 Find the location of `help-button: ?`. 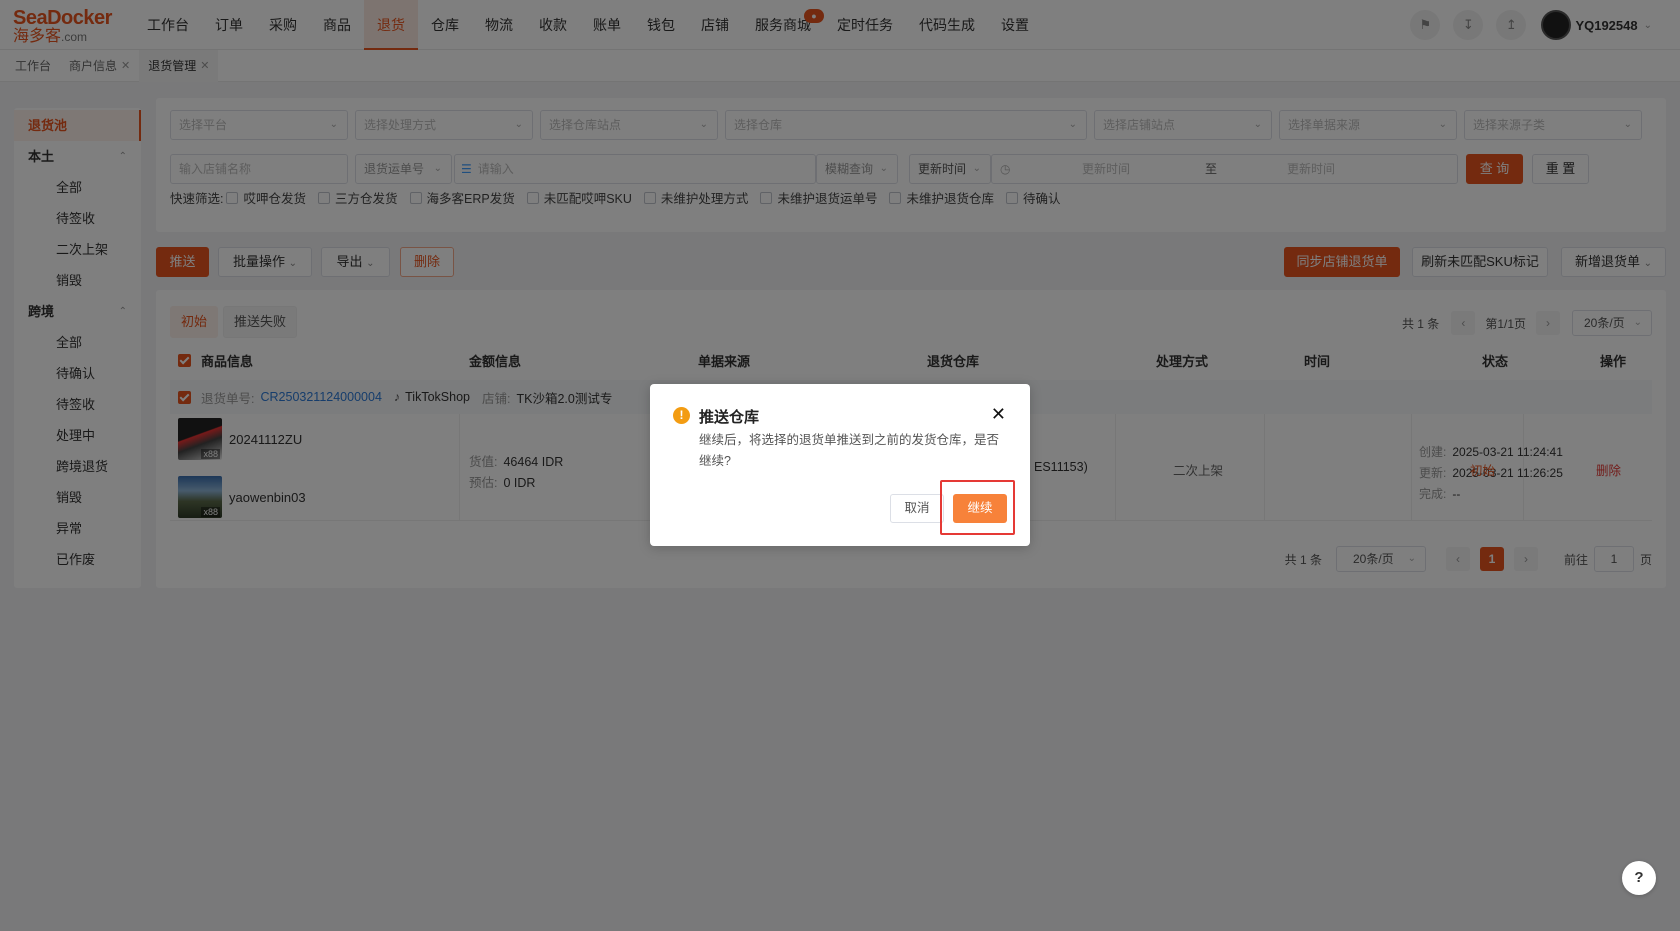

help-button: ? is located at coordinates (1639, 878).